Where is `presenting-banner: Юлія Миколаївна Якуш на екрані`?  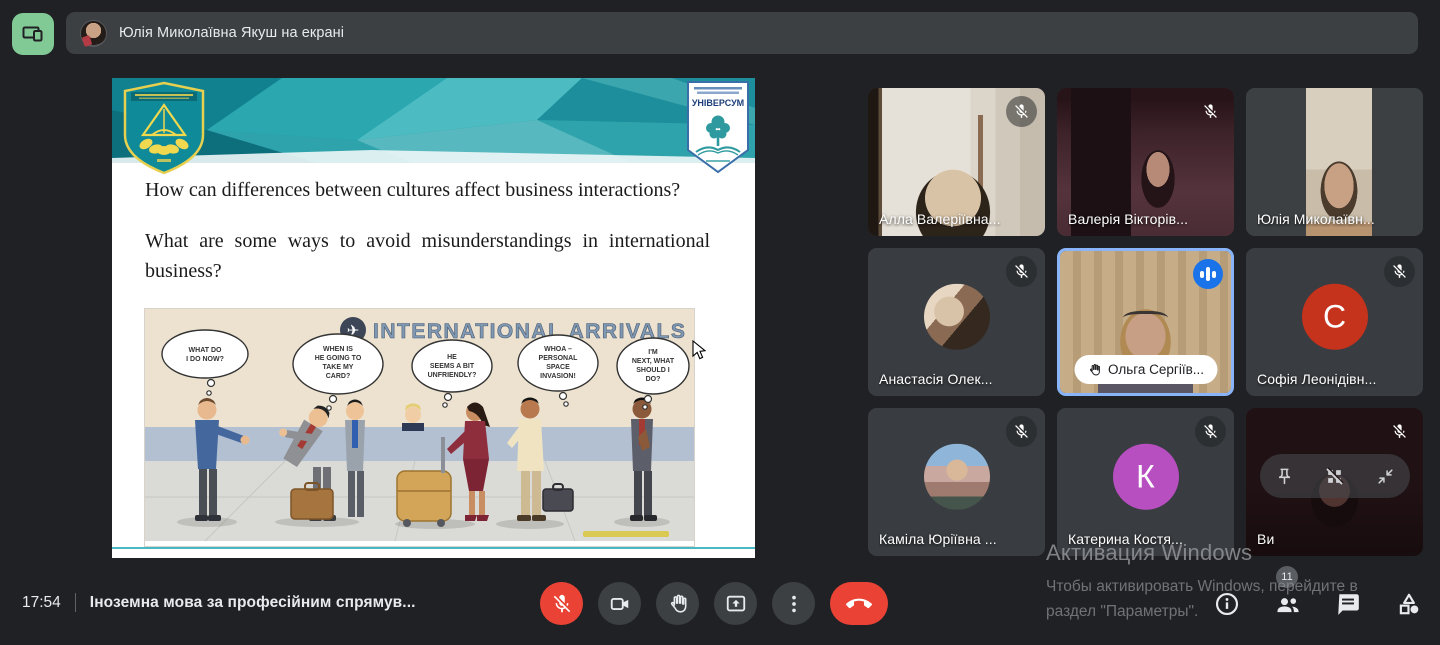 presenting-banner: Юлія Миколаївна Якуш на екрані is located at coordinates (742, 33).